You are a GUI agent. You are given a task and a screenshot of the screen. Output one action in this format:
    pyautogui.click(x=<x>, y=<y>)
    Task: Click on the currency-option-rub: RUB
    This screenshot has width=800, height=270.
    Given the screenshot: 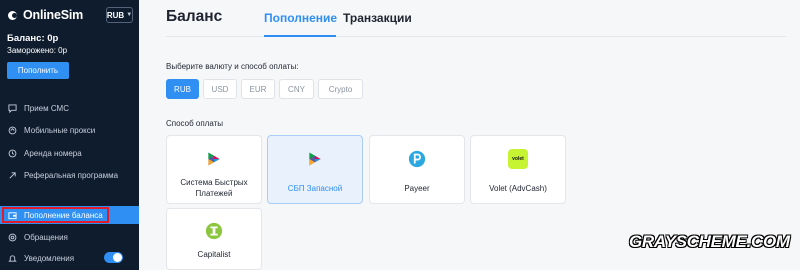 What is the action you would take?
    pyautogui.click(x=182, y=89)
    